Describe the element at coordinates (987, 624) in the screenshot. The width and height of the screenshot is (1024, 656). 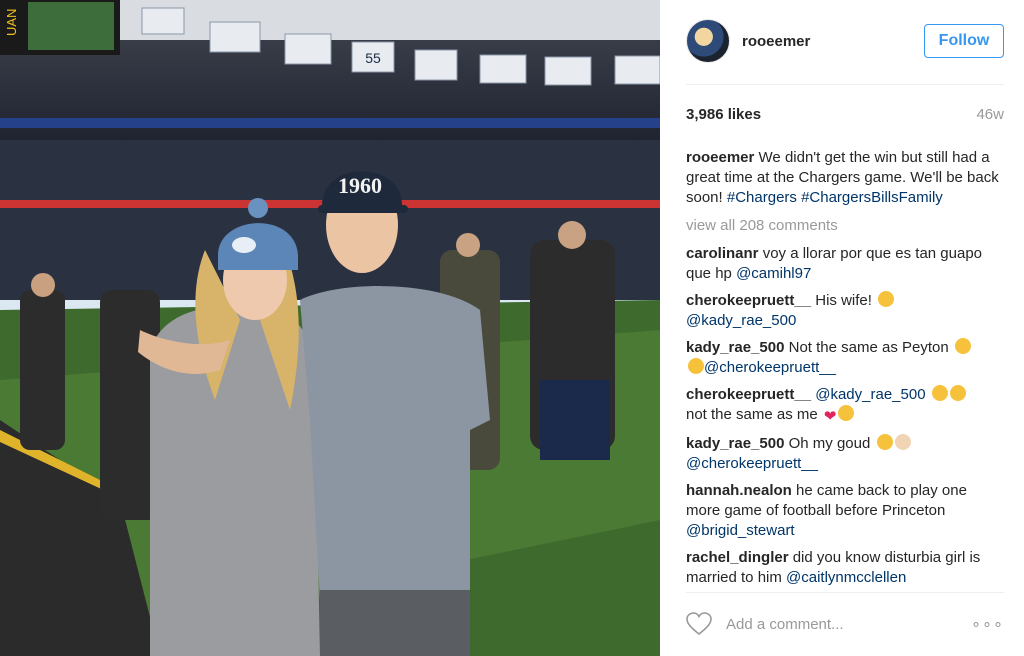
I see `ellipsis-icon: ∘∘∘` at that location.